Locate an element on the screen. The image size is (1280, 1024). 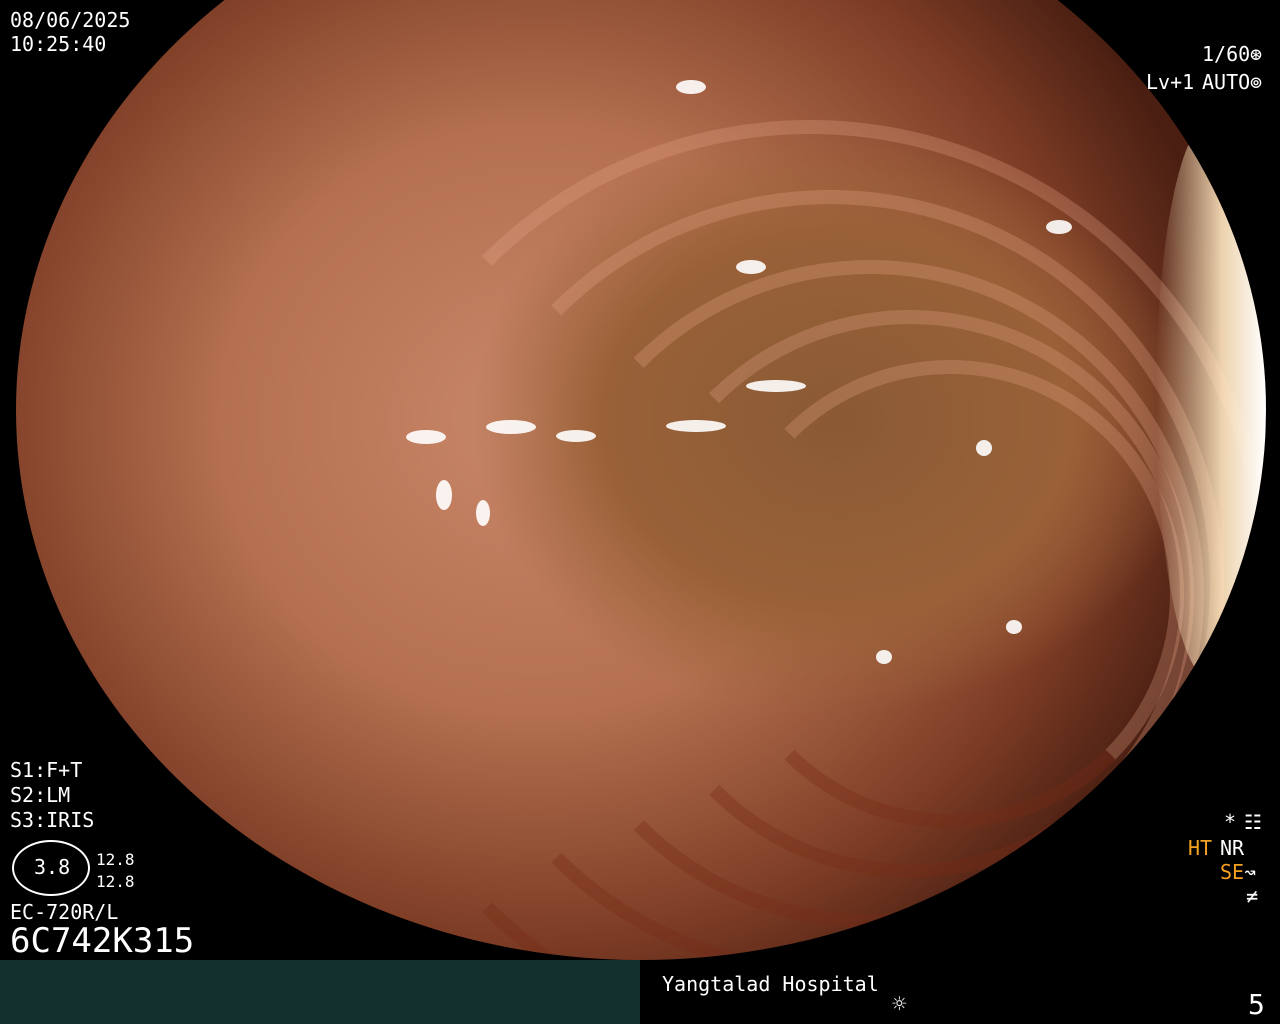
hospital-name: Yangtalad Hospital is located at coordinates (770, 984).